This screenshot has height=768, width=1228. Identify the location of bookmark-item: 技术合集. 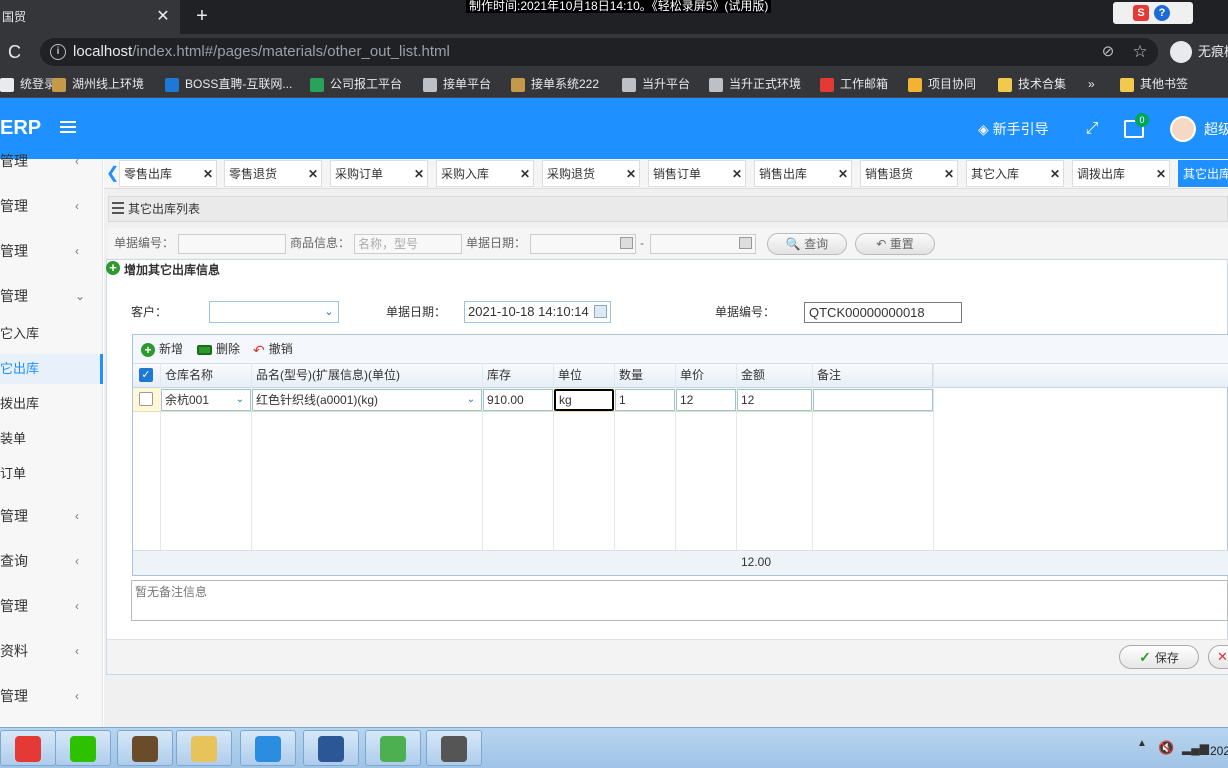
(1032, 84).